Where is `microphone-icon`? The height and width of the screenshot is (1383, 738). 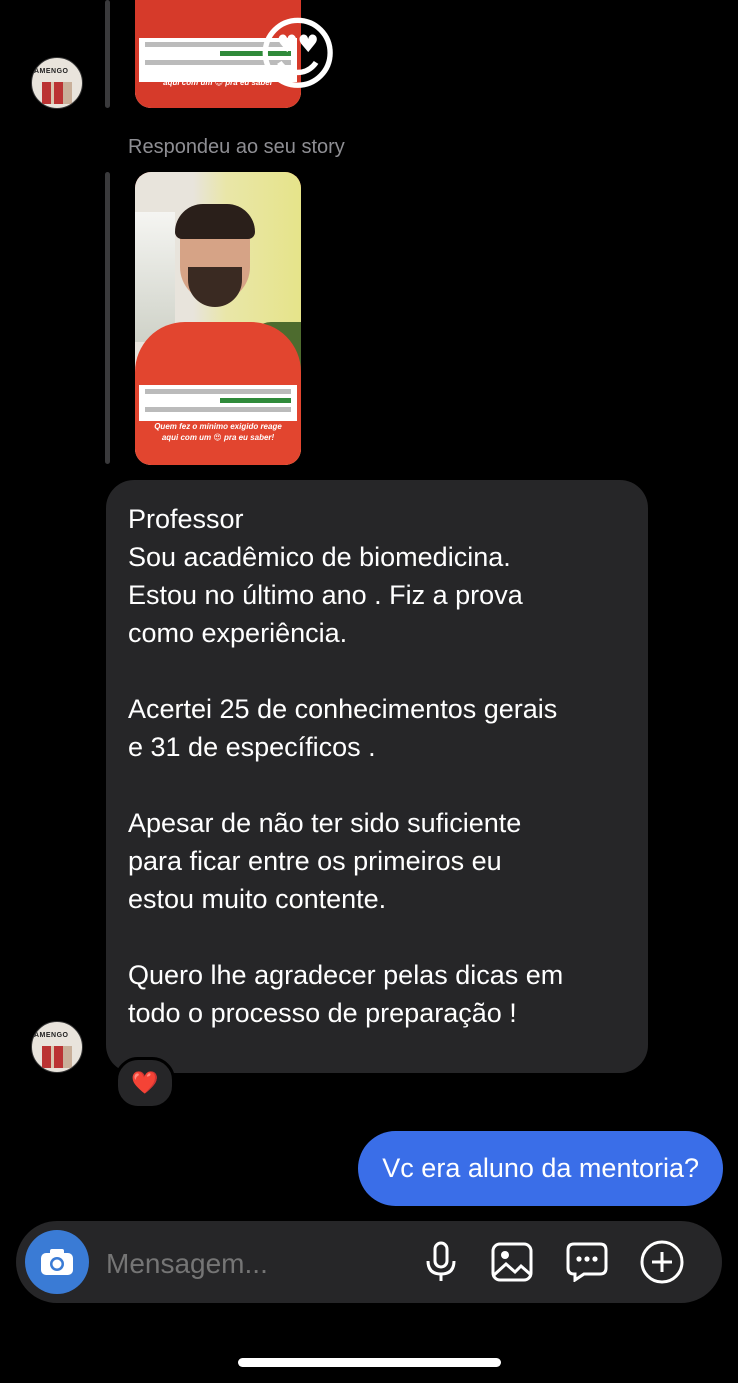
microphone-icon is located at coordinates (441, 1261).